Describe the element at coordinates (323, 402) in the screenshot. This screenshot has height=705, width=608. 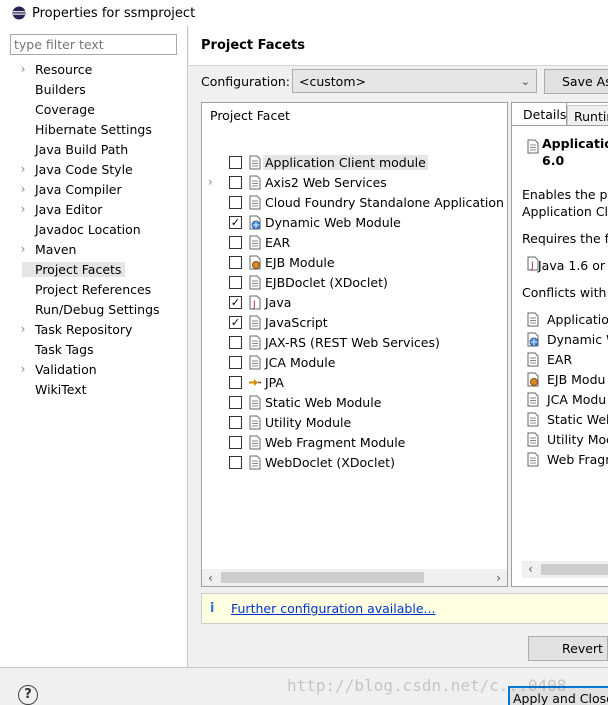
I see `facet-name: Static Web Module` at that location.